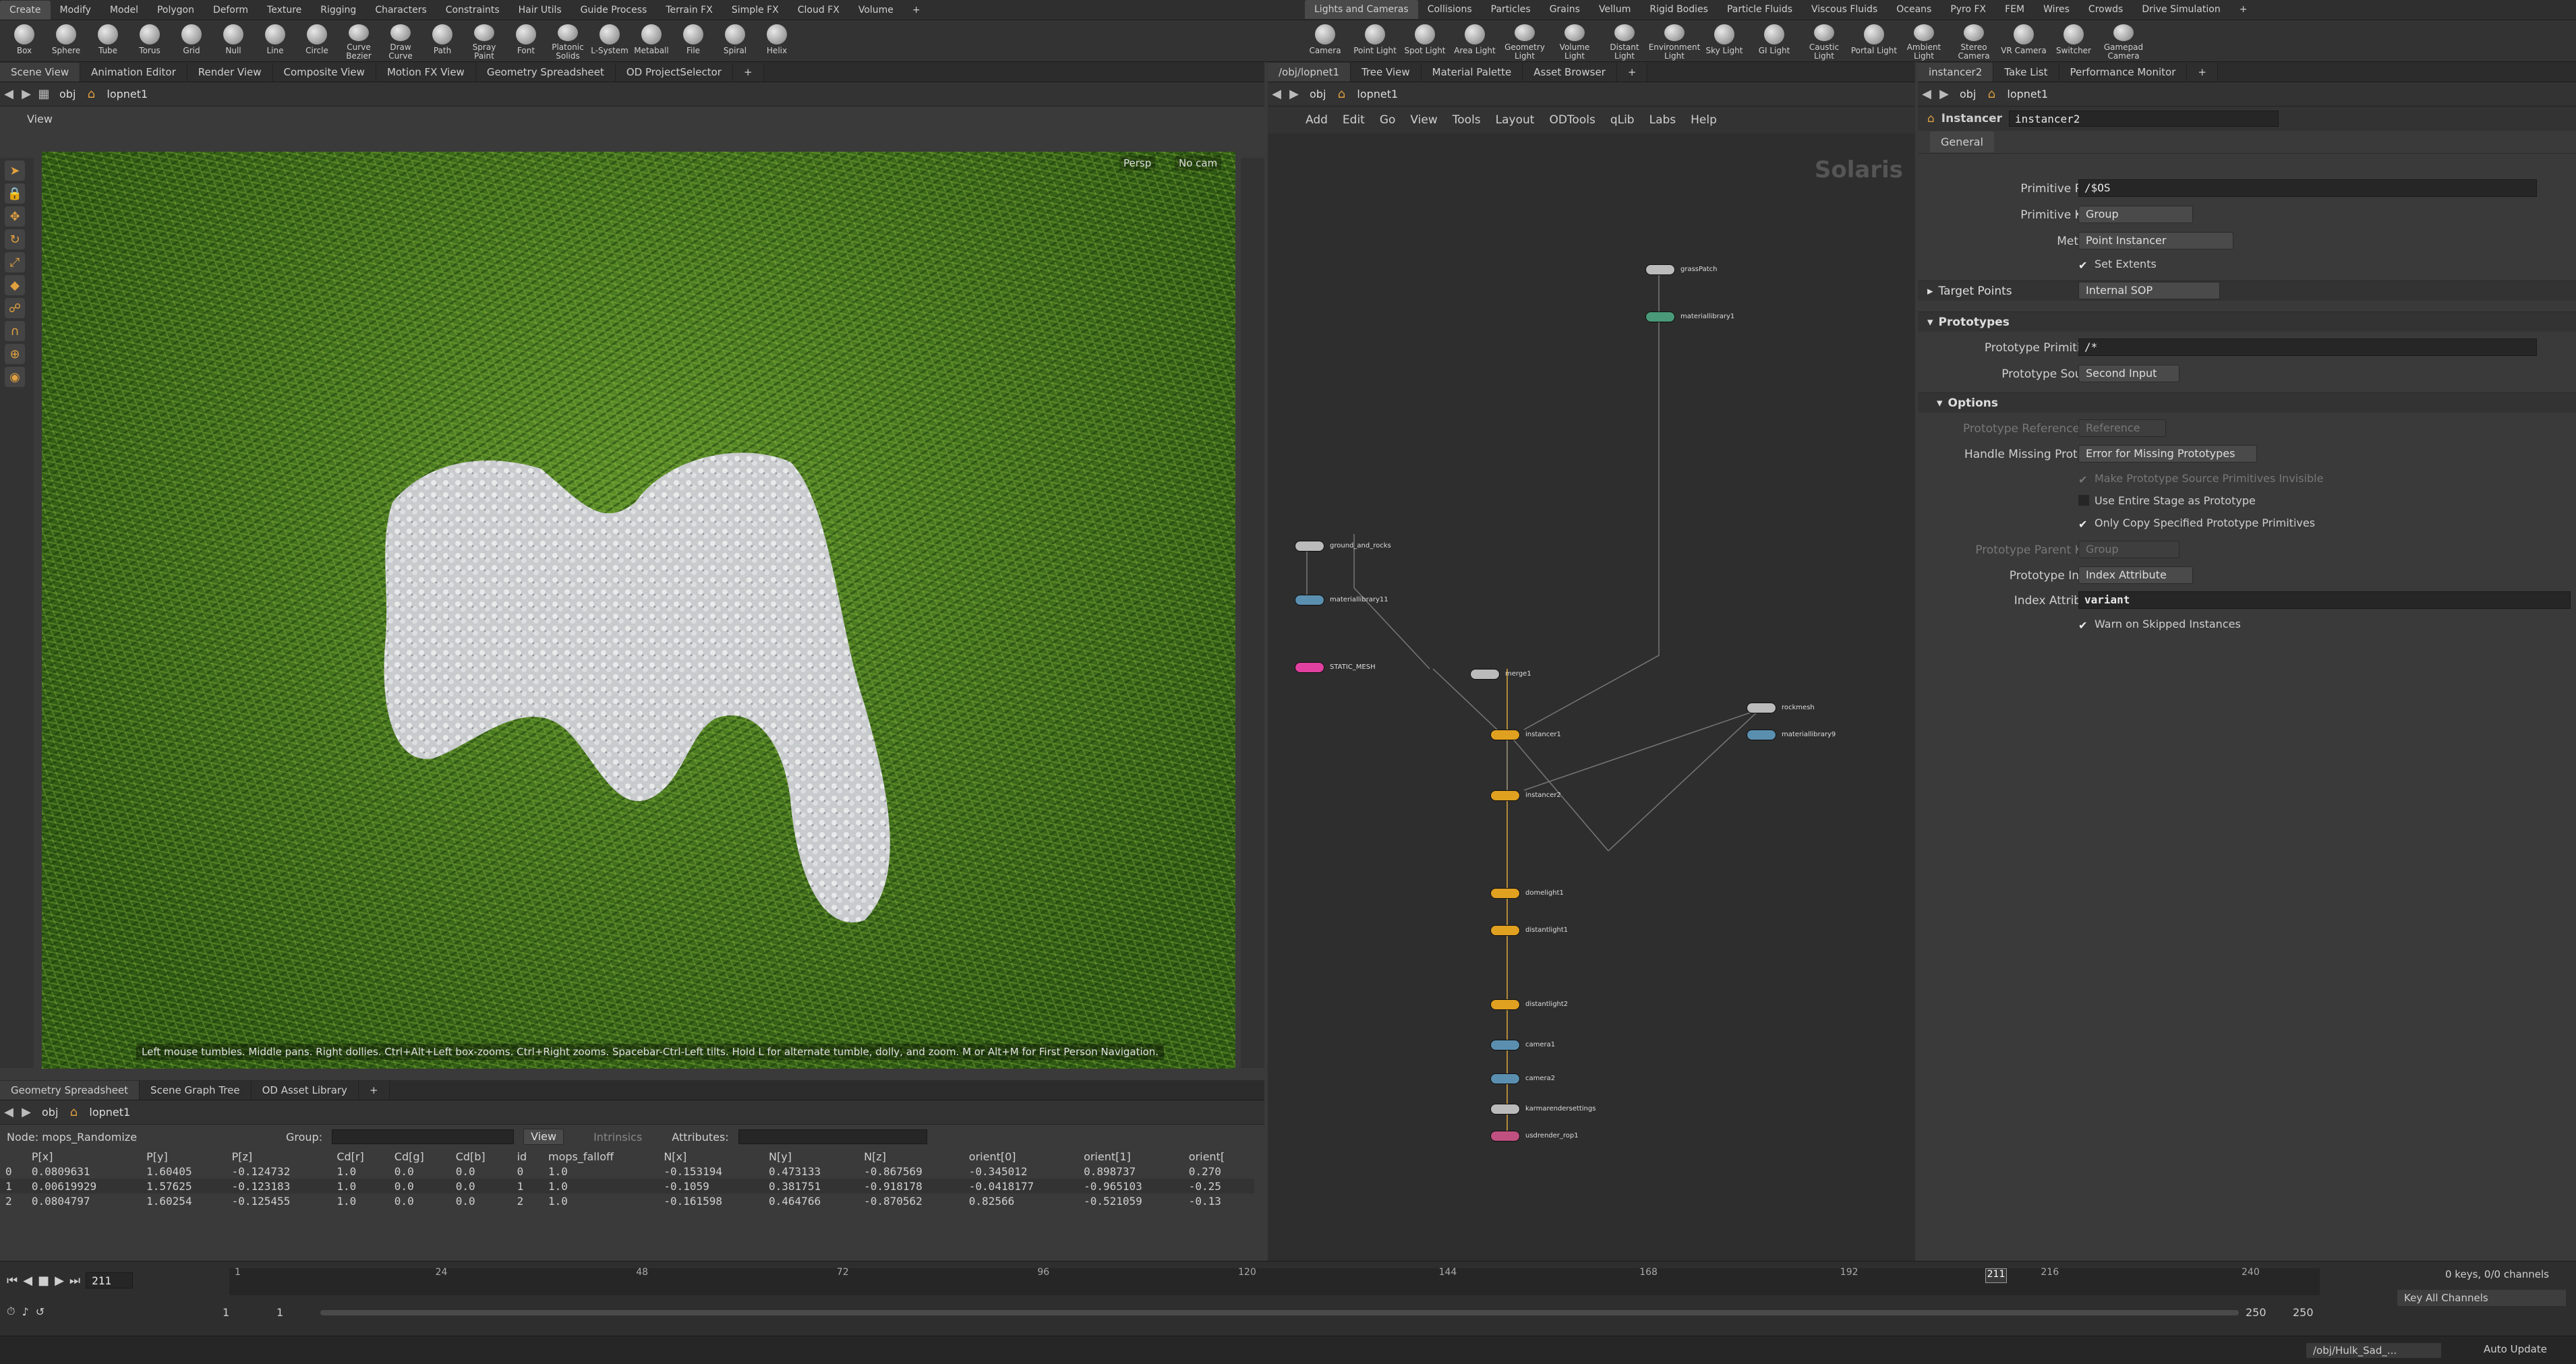 This screenshot has width=2576, height=1364. Describe the element at coordinates (1450, 9) in the screenshot. I see `shelf-tab: Collisions` at that location.